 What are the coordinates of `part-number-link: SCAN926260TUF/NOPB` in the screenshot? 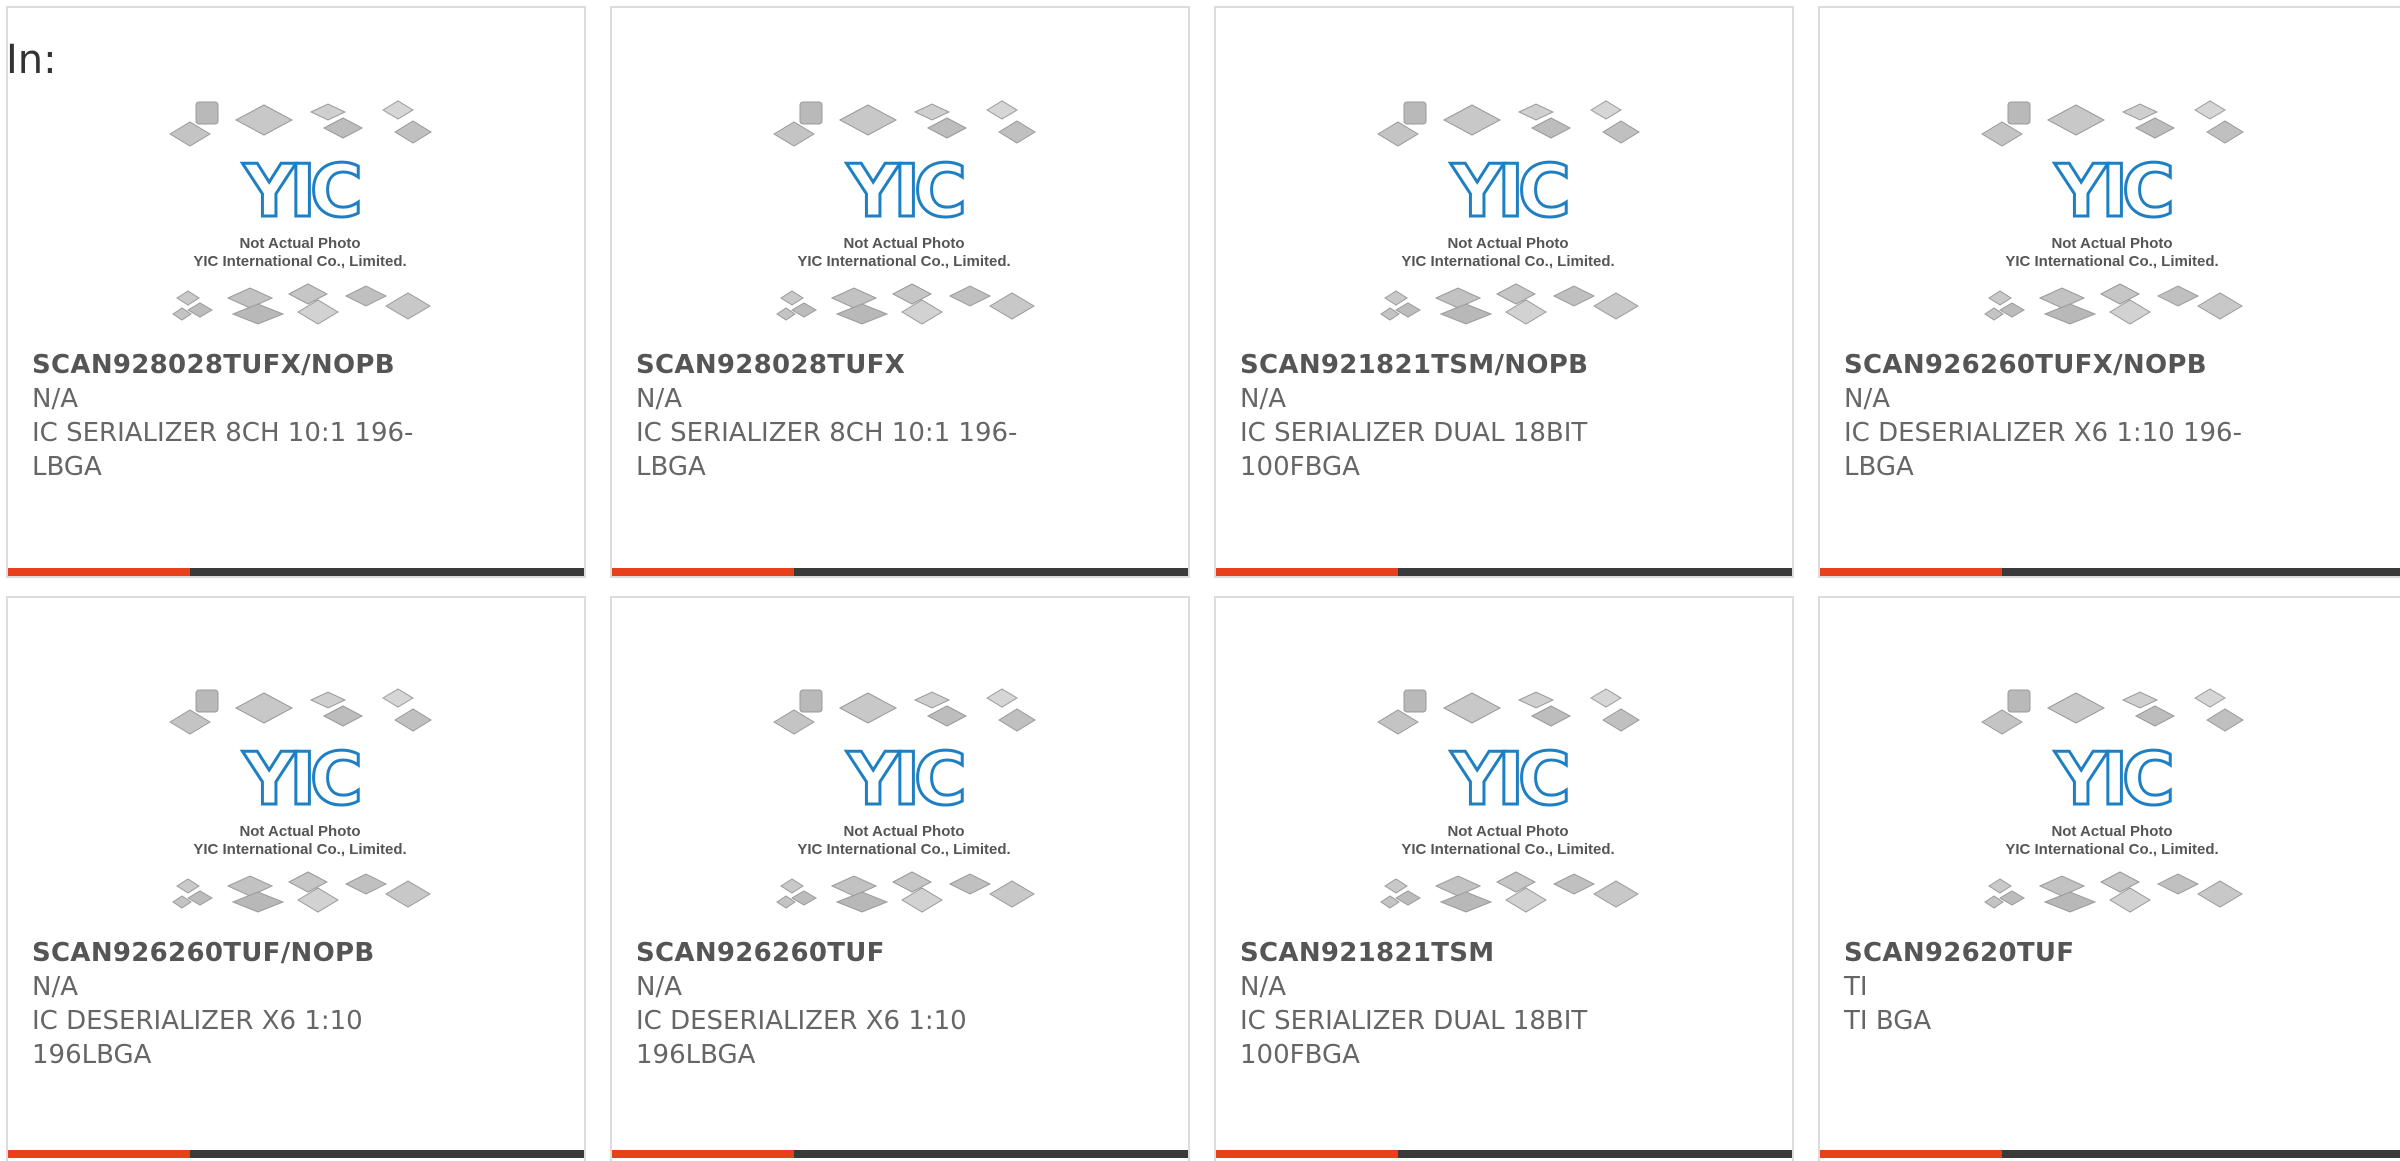 It's located at (282, 953).